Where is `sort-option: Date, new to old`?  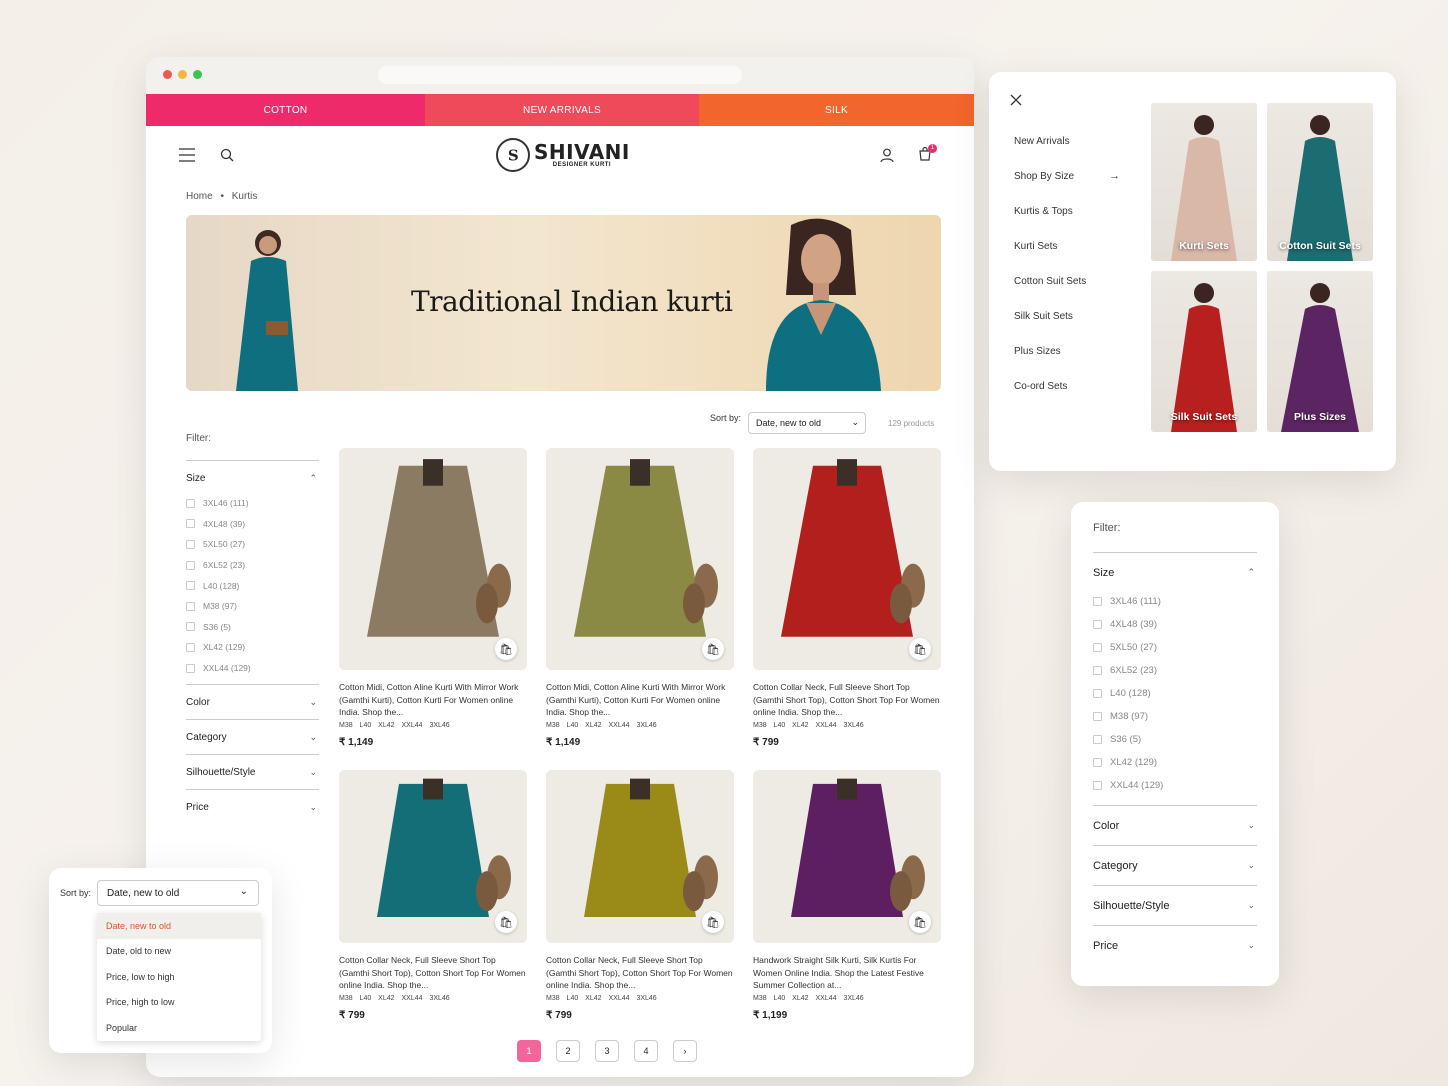
sort-option: Date, new to old is located at coordinates (179, 926).